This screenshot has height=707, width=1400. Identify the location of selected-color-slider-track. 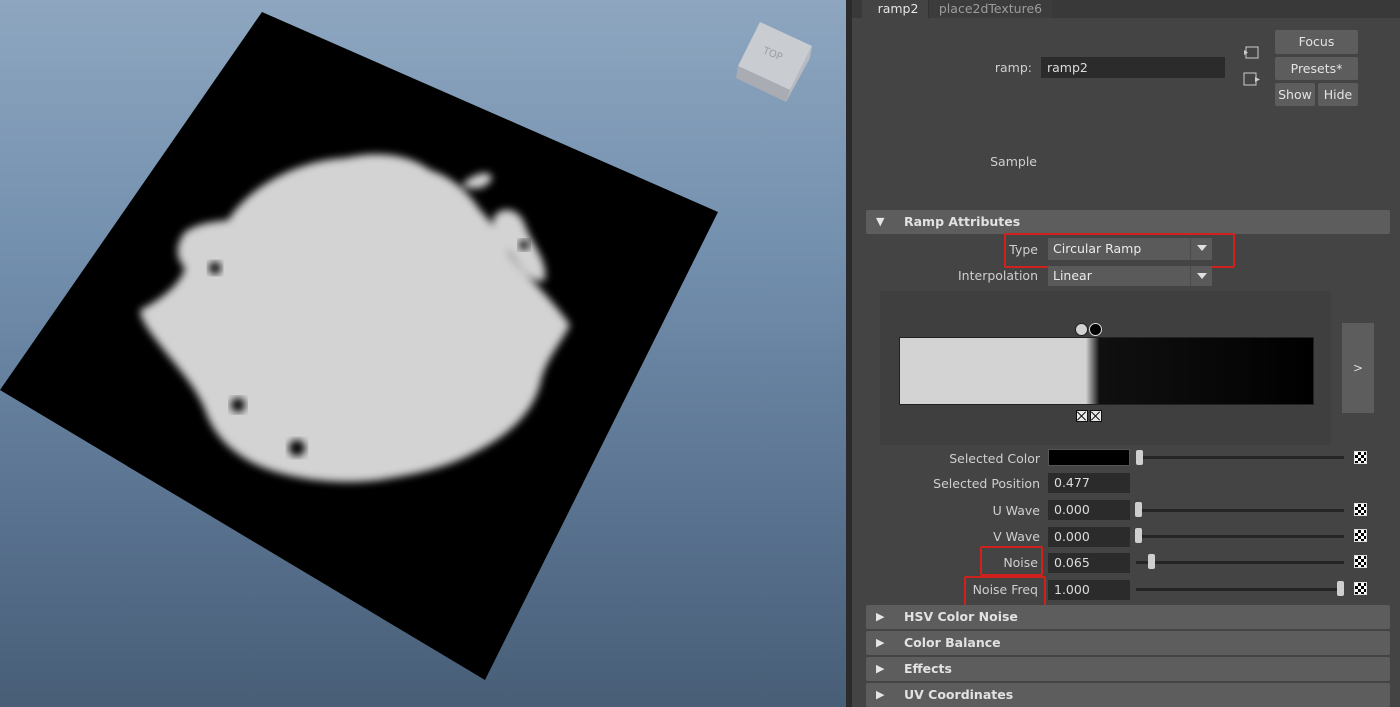
(1240, 457).